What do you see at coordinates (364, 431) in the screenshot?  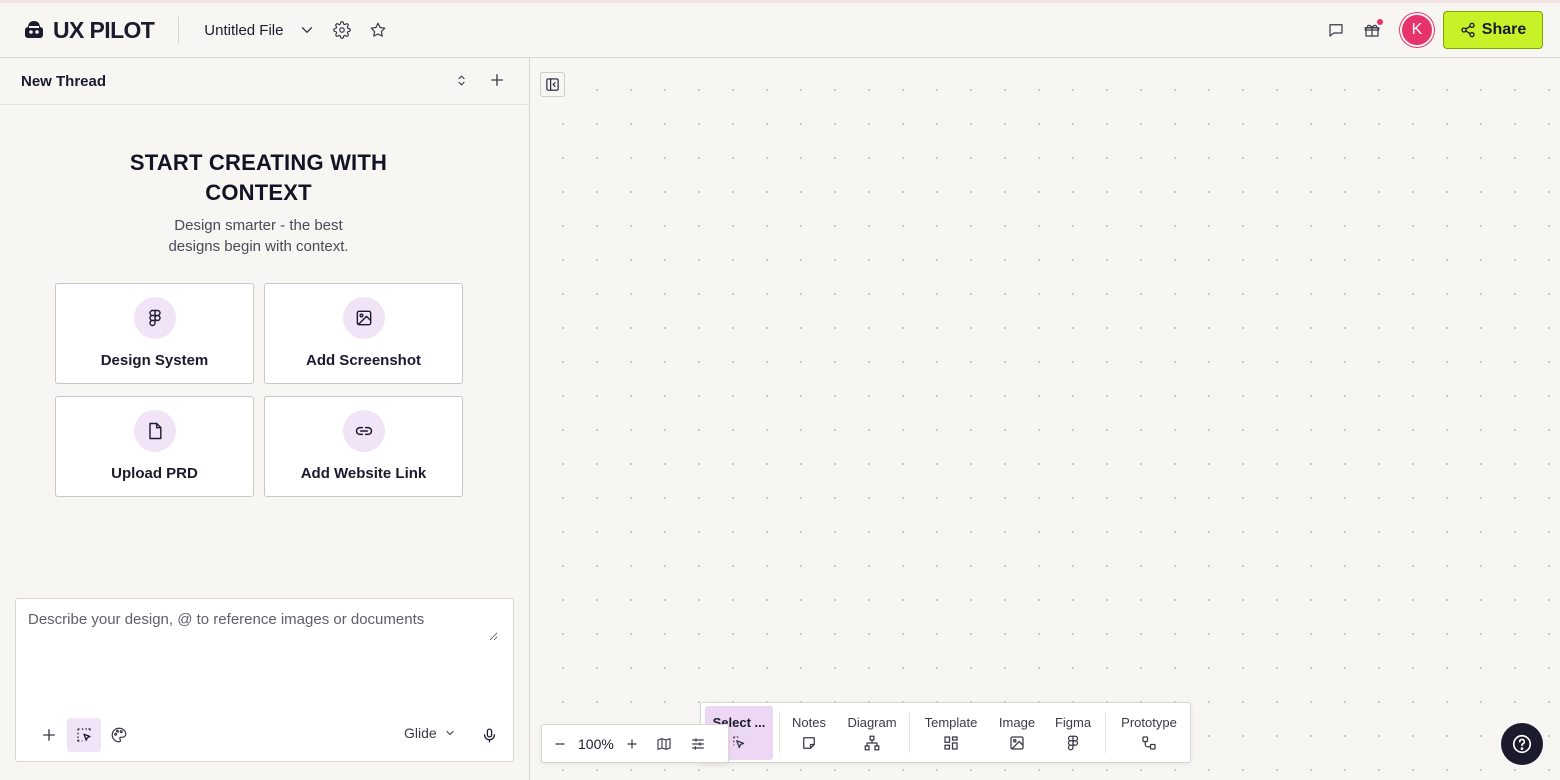 I see `link-icon` at bounding box center [364, 431].